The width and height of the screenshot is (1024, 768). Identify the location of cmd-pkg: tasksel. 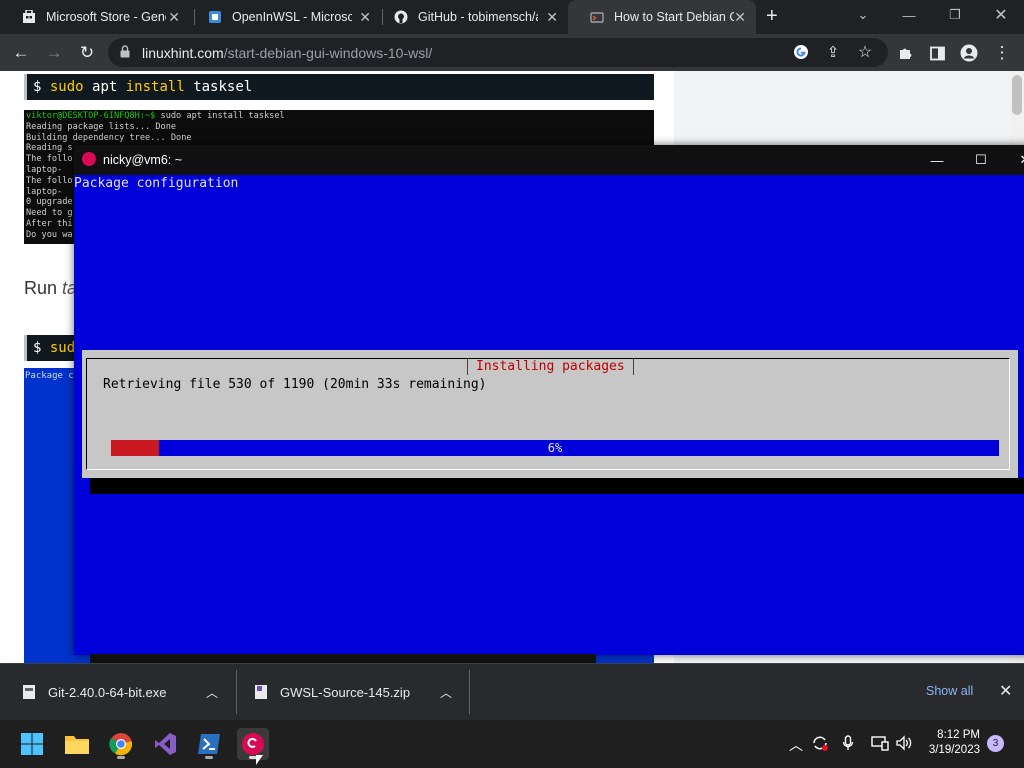
(218, 87).